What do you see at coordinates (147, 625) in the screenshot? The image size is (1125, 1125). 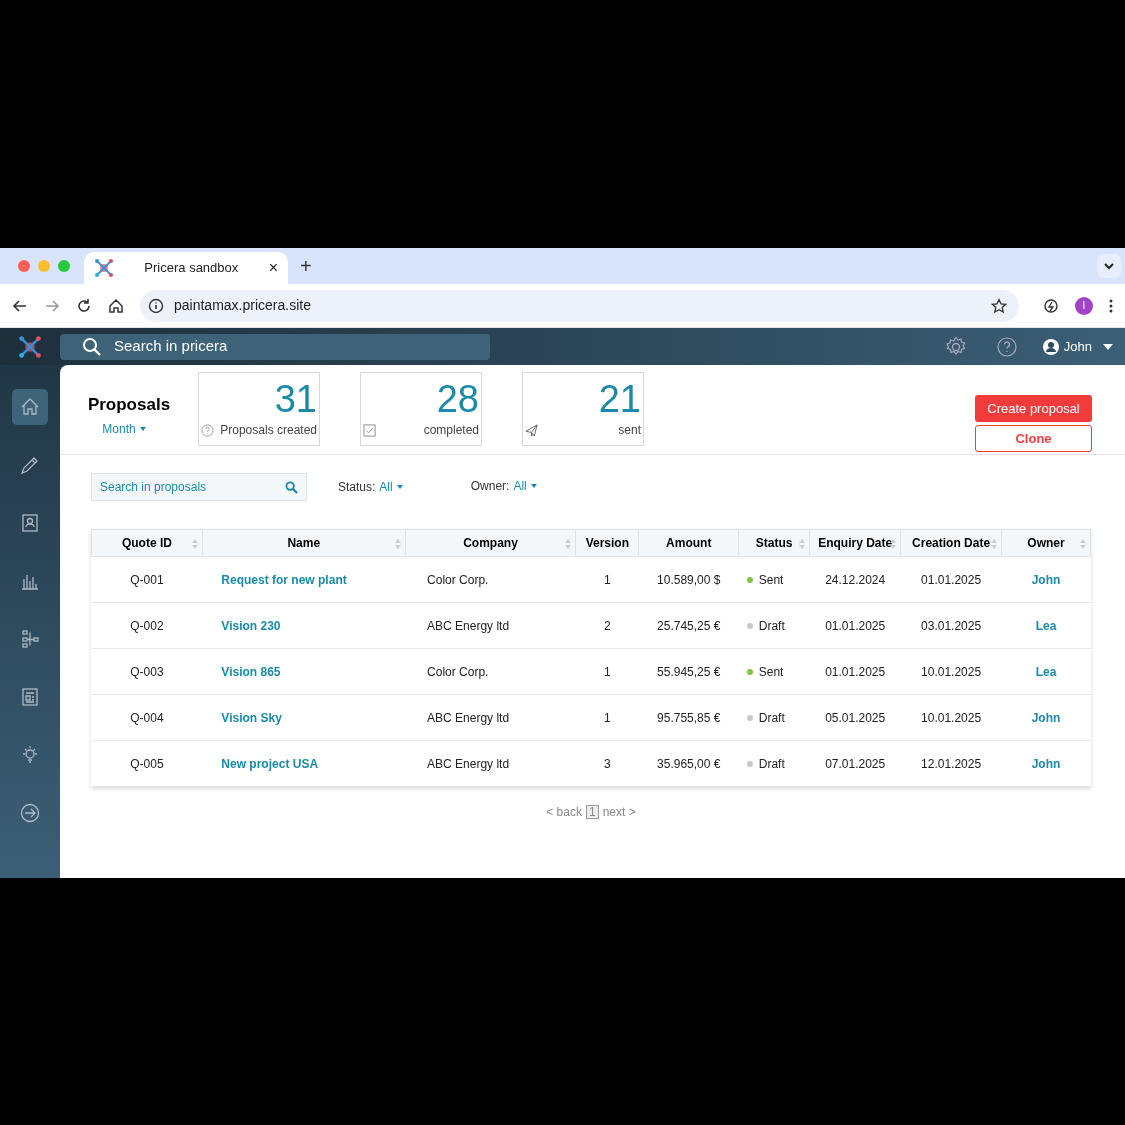 I see `quote-id: Q-002` at bounding box center [147, 625].